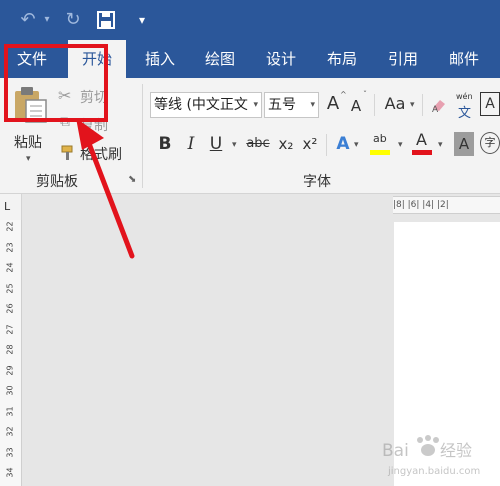 This screenshot has width=500, height=486. Describe the element at coordinates (456, 450) in the screenshot. I see `svg-text: 经验` at that location.